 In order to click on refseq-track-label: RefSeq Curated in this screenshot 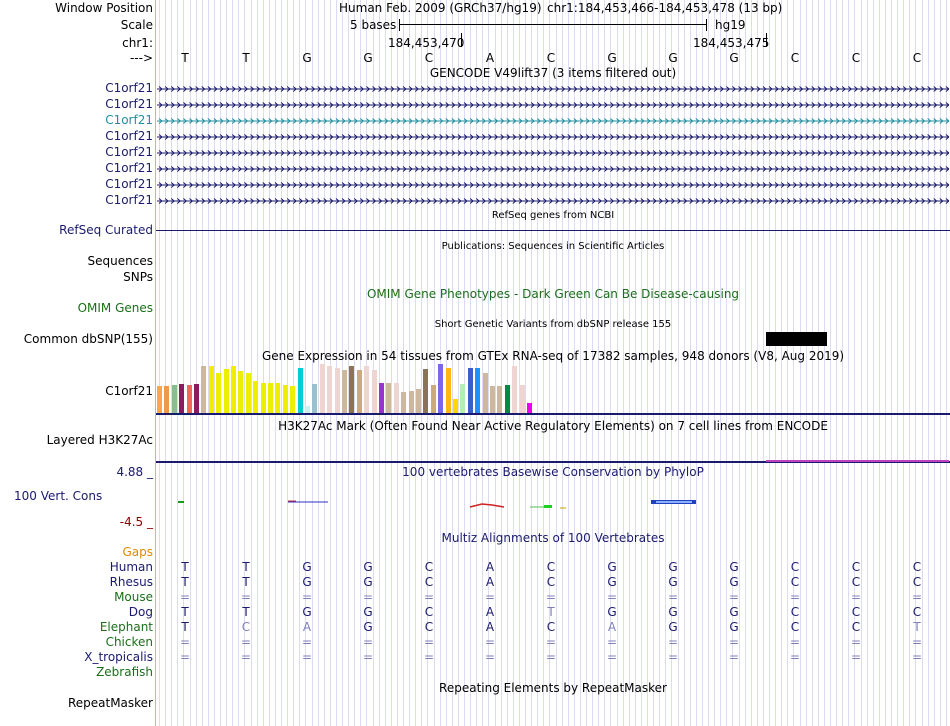, I will do `click(106, 230)`.